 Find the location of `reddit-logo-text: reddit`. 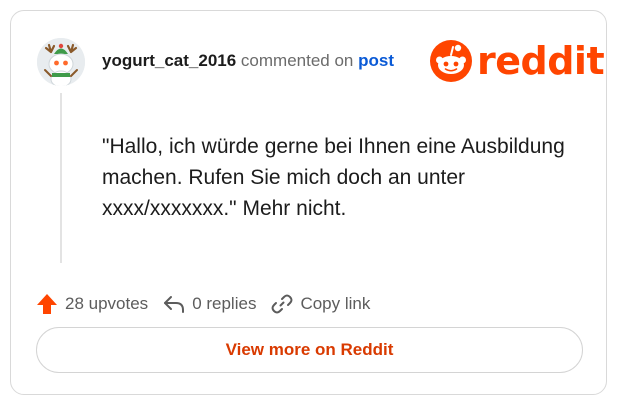

reddit-logo-text: reddit is located at coordinates (541, 61).